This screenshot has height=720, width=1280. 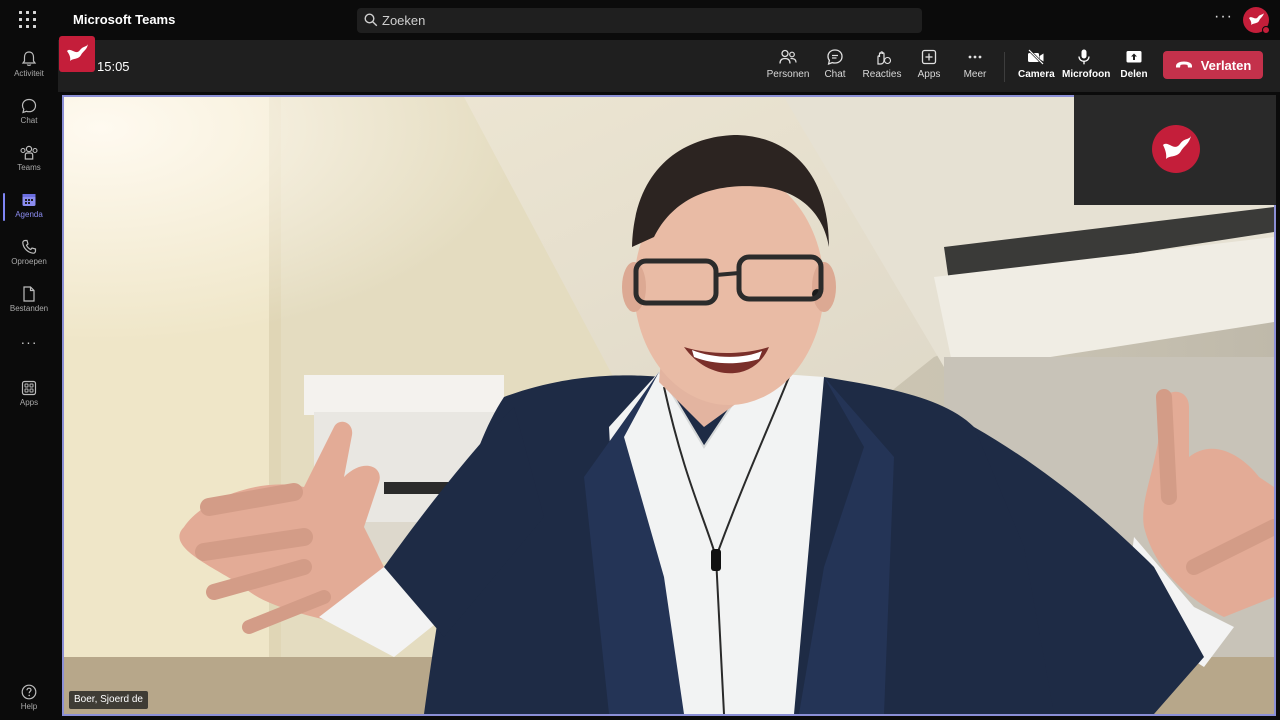 I want to click on chat-button: Chat, so click(x=835, y=68).